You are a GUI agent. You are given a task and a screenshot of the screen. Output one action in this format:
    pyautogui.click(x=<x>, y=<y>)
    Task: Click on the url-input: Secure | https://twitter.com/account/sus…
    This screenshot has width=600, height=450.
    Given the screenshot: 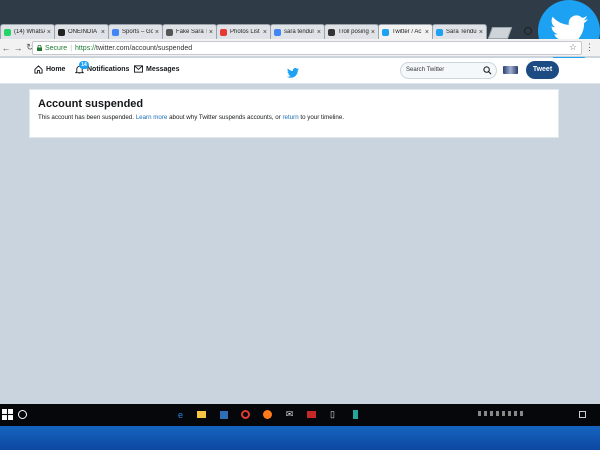 What is the action you would take?
    pyautogui.click(x=307, y=48)
    